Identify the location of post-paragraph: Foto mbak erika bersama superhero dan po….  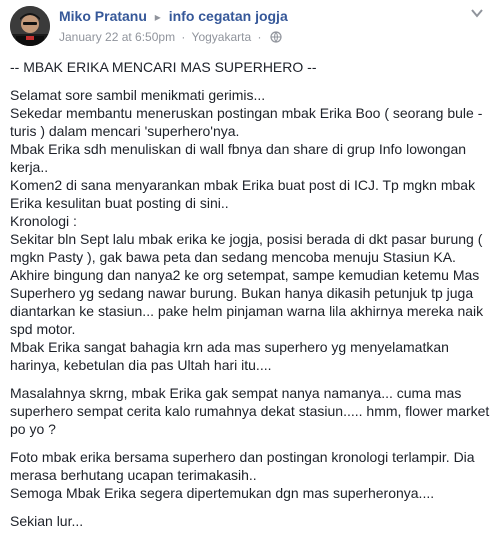
(242, 475).